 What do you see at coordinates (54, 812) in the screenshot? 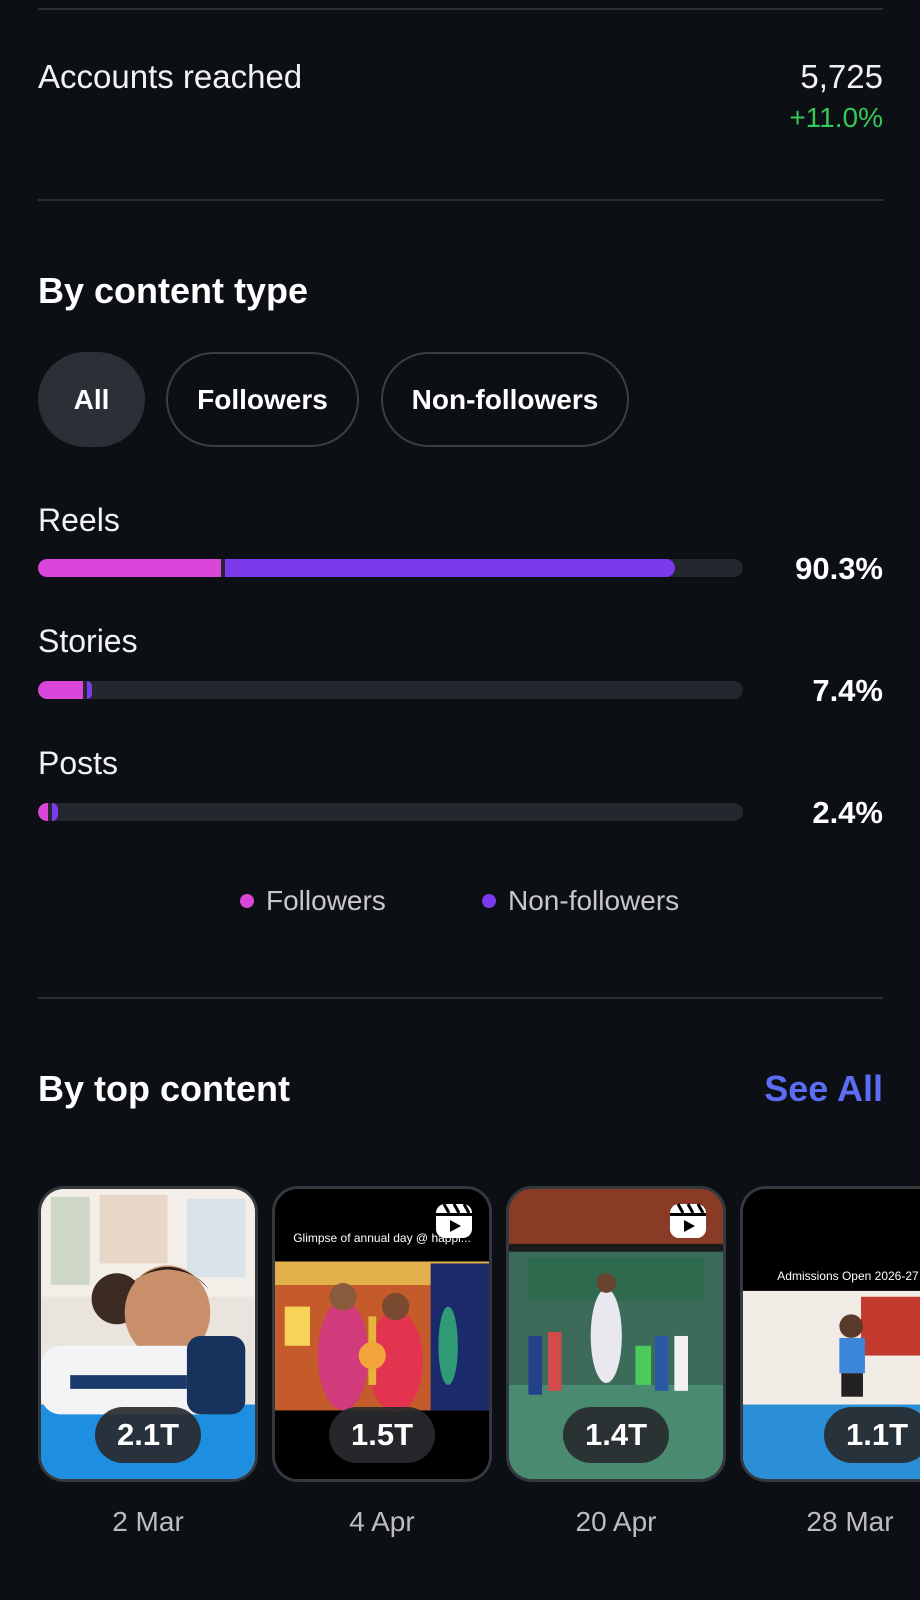
I see `posts-non-followers-segment` at bounding box center [54, 812].